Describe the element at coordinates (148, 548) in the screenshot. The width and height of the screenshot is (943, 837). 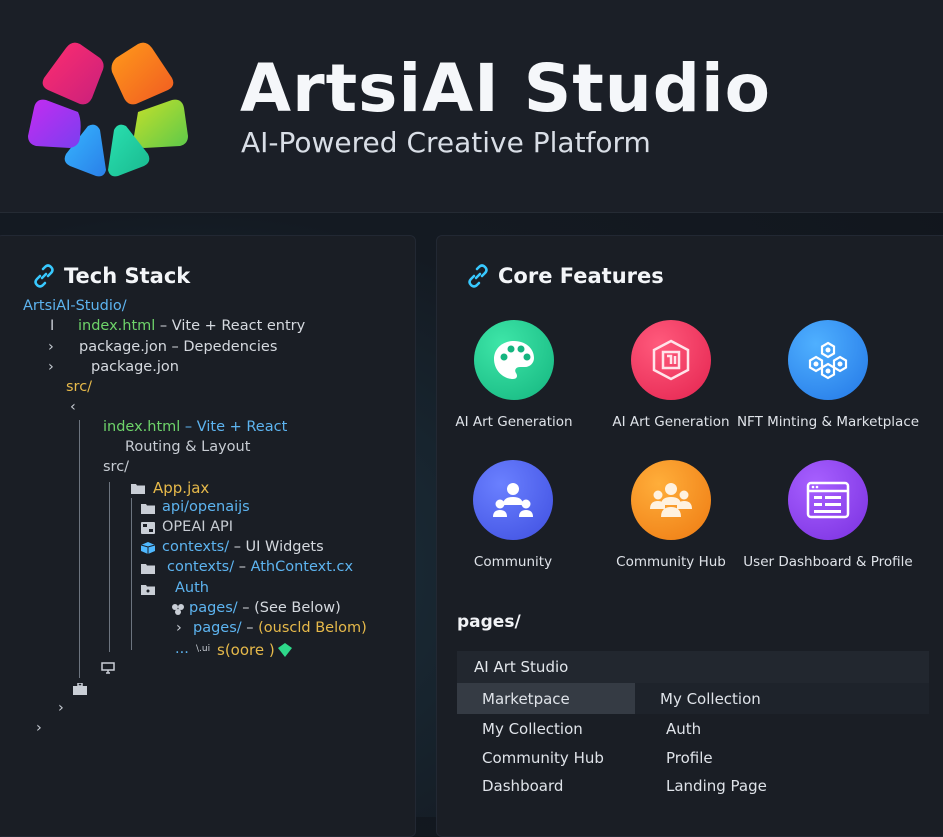
I see `package-icon` at that location.